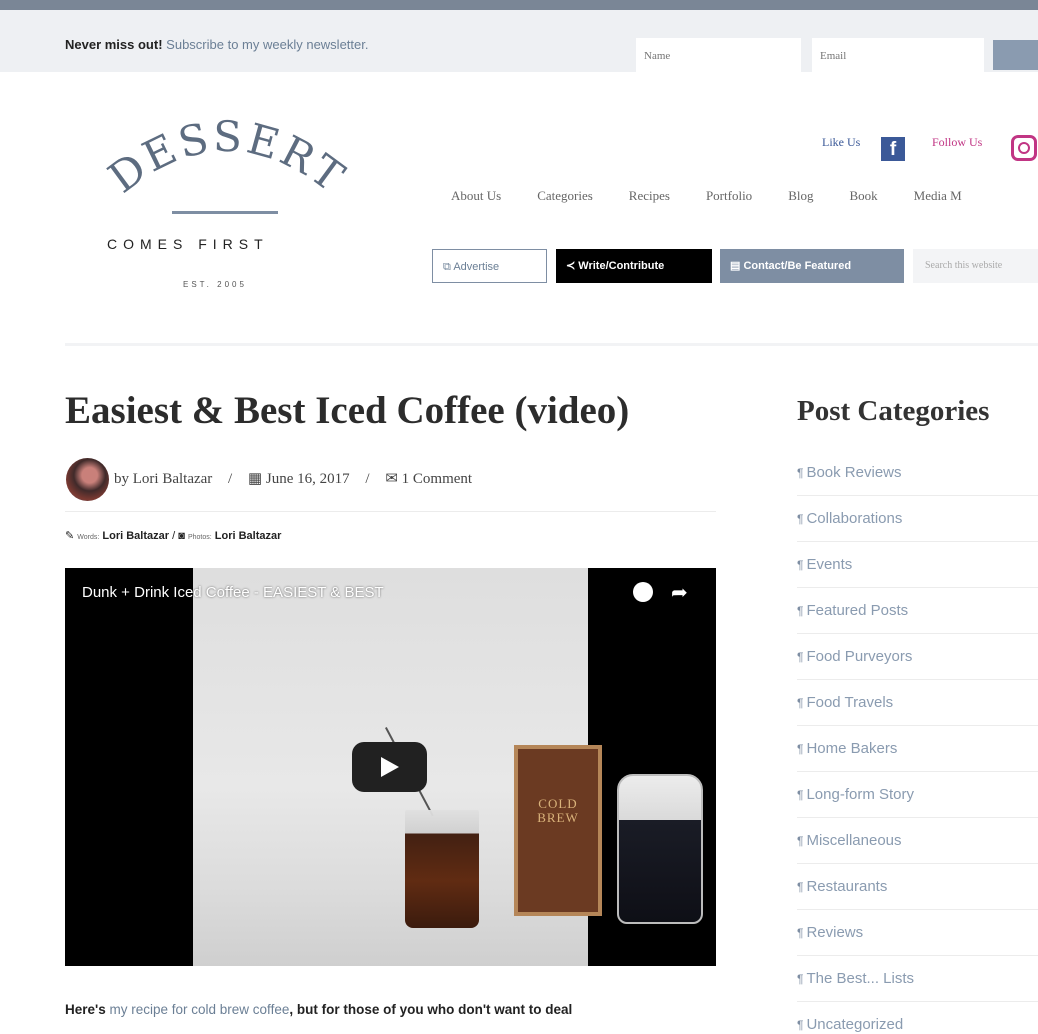 This screenshot has height=1034, width=1038. What do you see at coordinates (718, 56) in the screenshot?
I see `newsletter-name-input` at bounding box center [718, 56].